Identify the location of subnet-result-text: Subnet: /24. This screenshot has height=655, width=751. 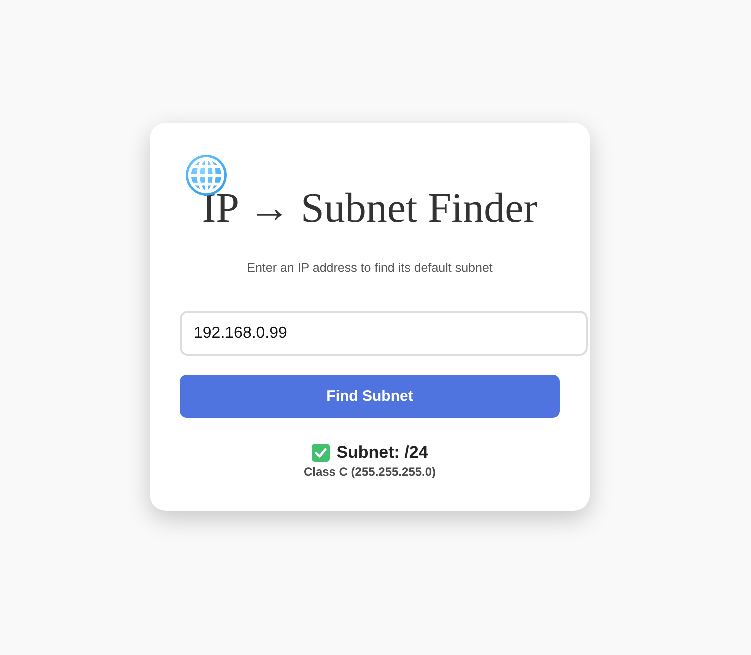
(382, 452).